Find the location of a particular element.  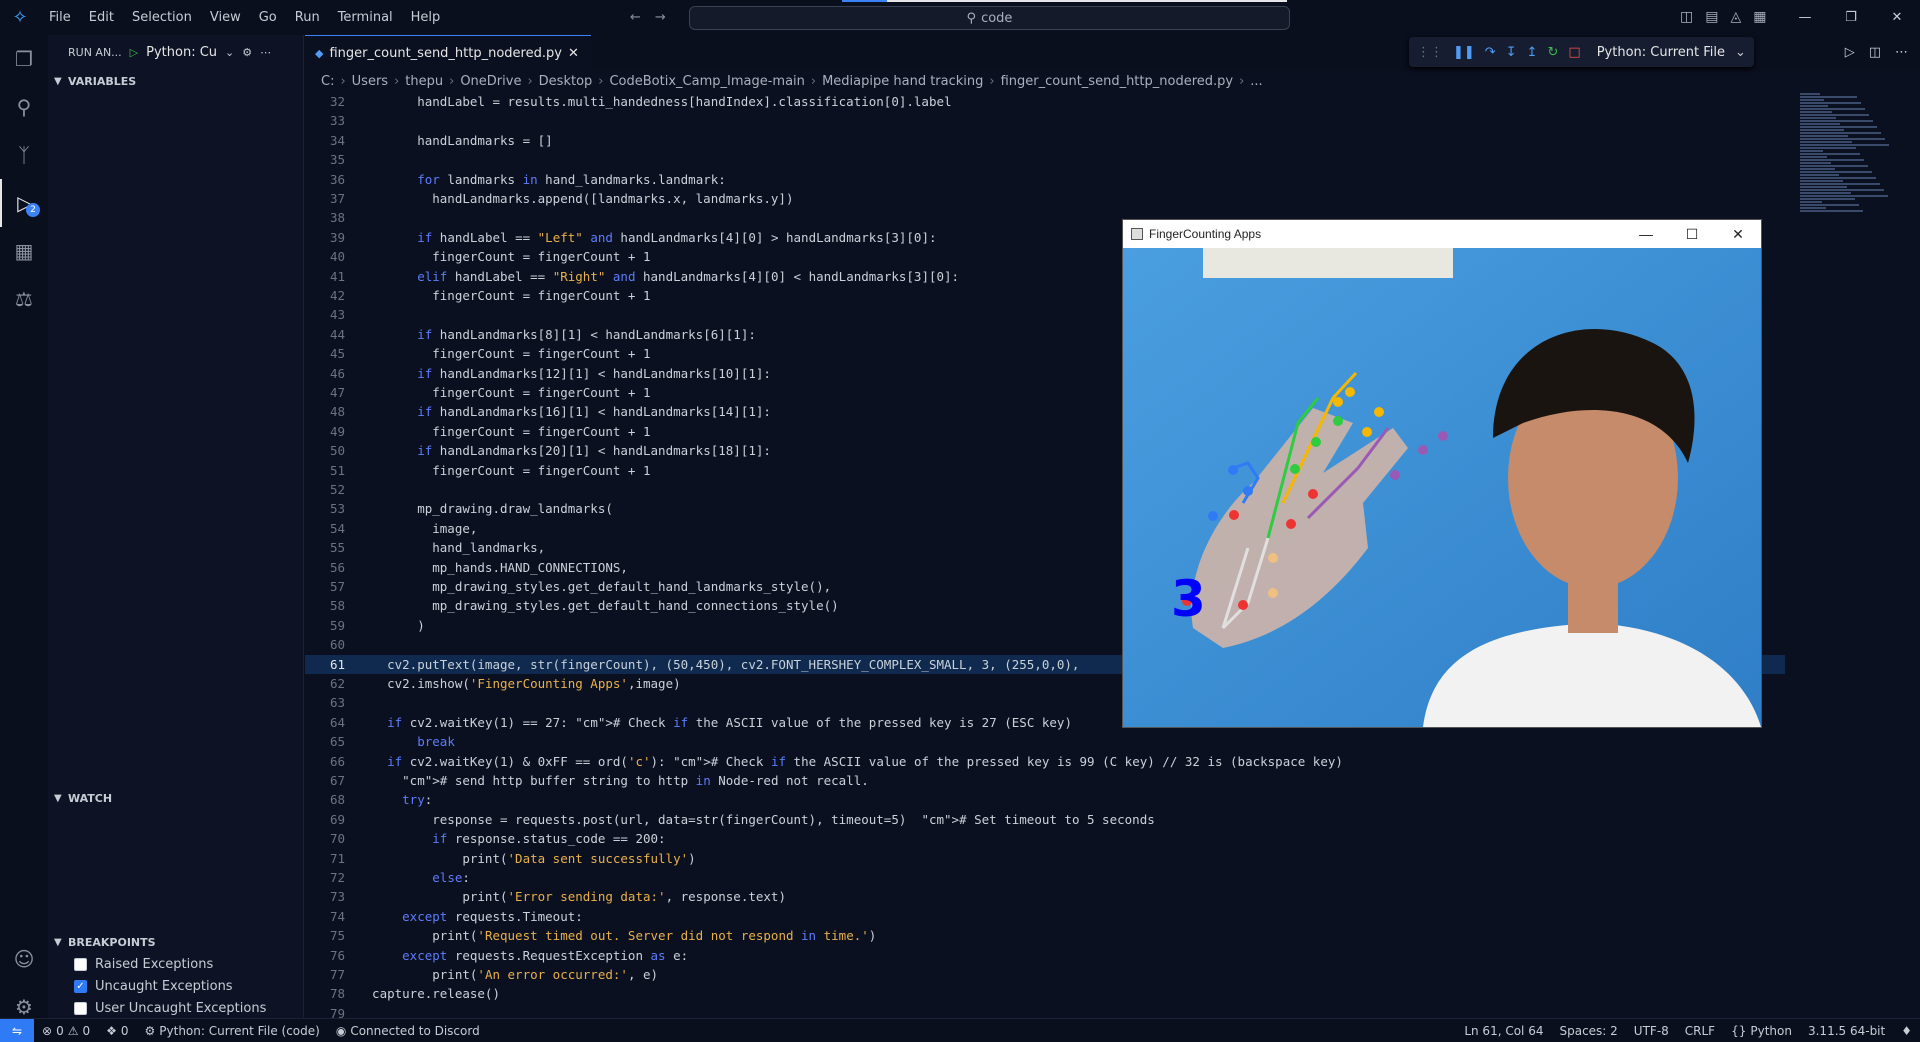

minimap is located at coordinates (1850, 192).